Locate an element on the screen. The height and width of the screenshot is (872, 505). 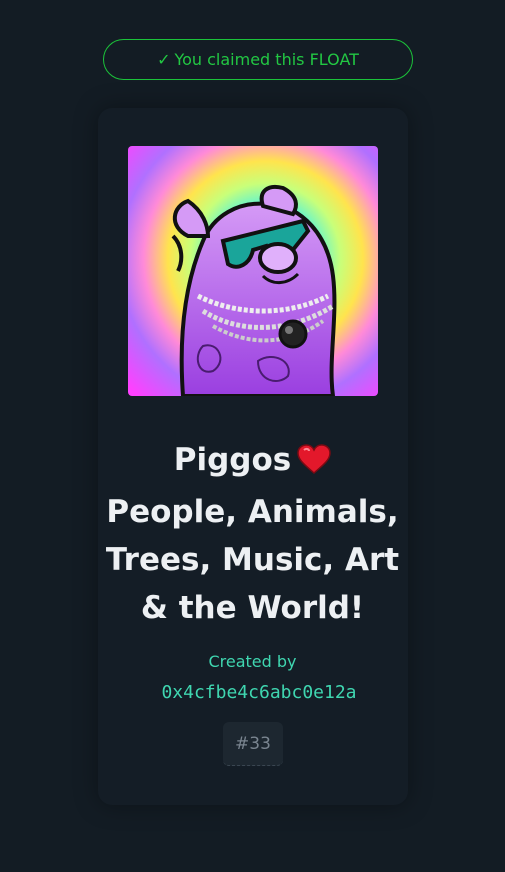
created-by-label: Created by is located at coordinates (252, 661).